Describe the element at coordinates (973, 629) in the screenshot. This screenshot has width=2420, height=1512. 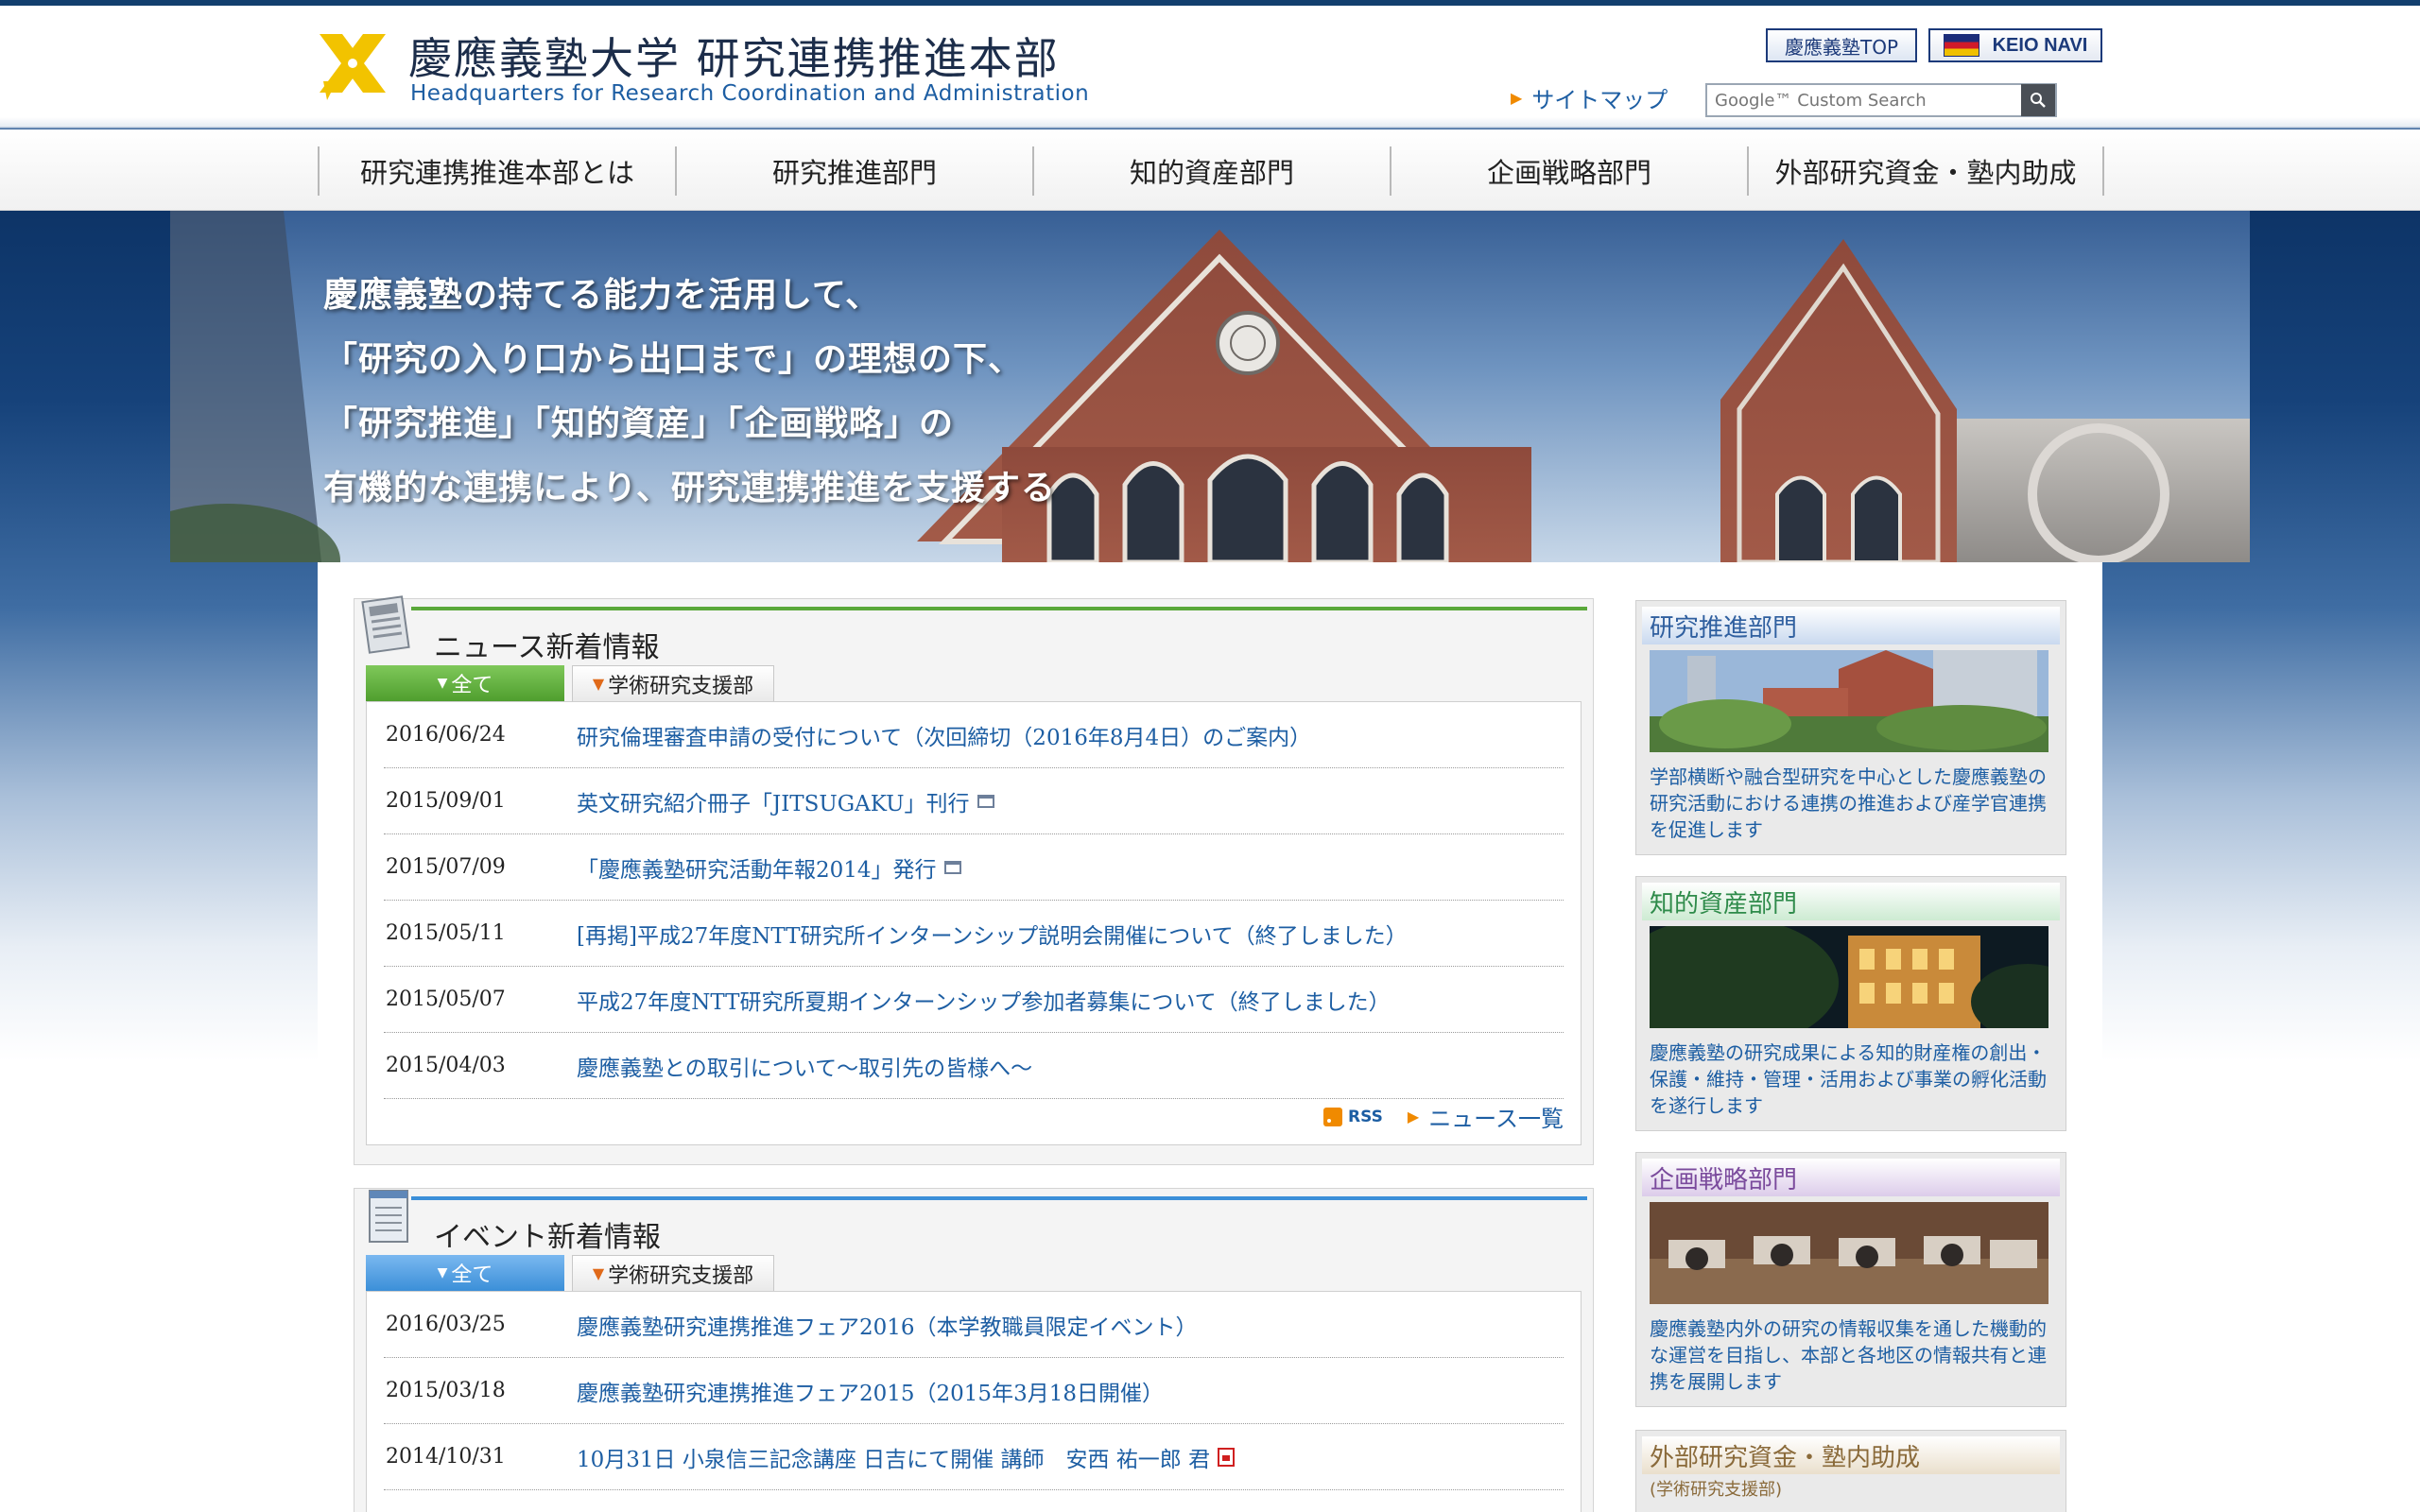
I see `news-panel-header: ニュース新着情報` at that location.